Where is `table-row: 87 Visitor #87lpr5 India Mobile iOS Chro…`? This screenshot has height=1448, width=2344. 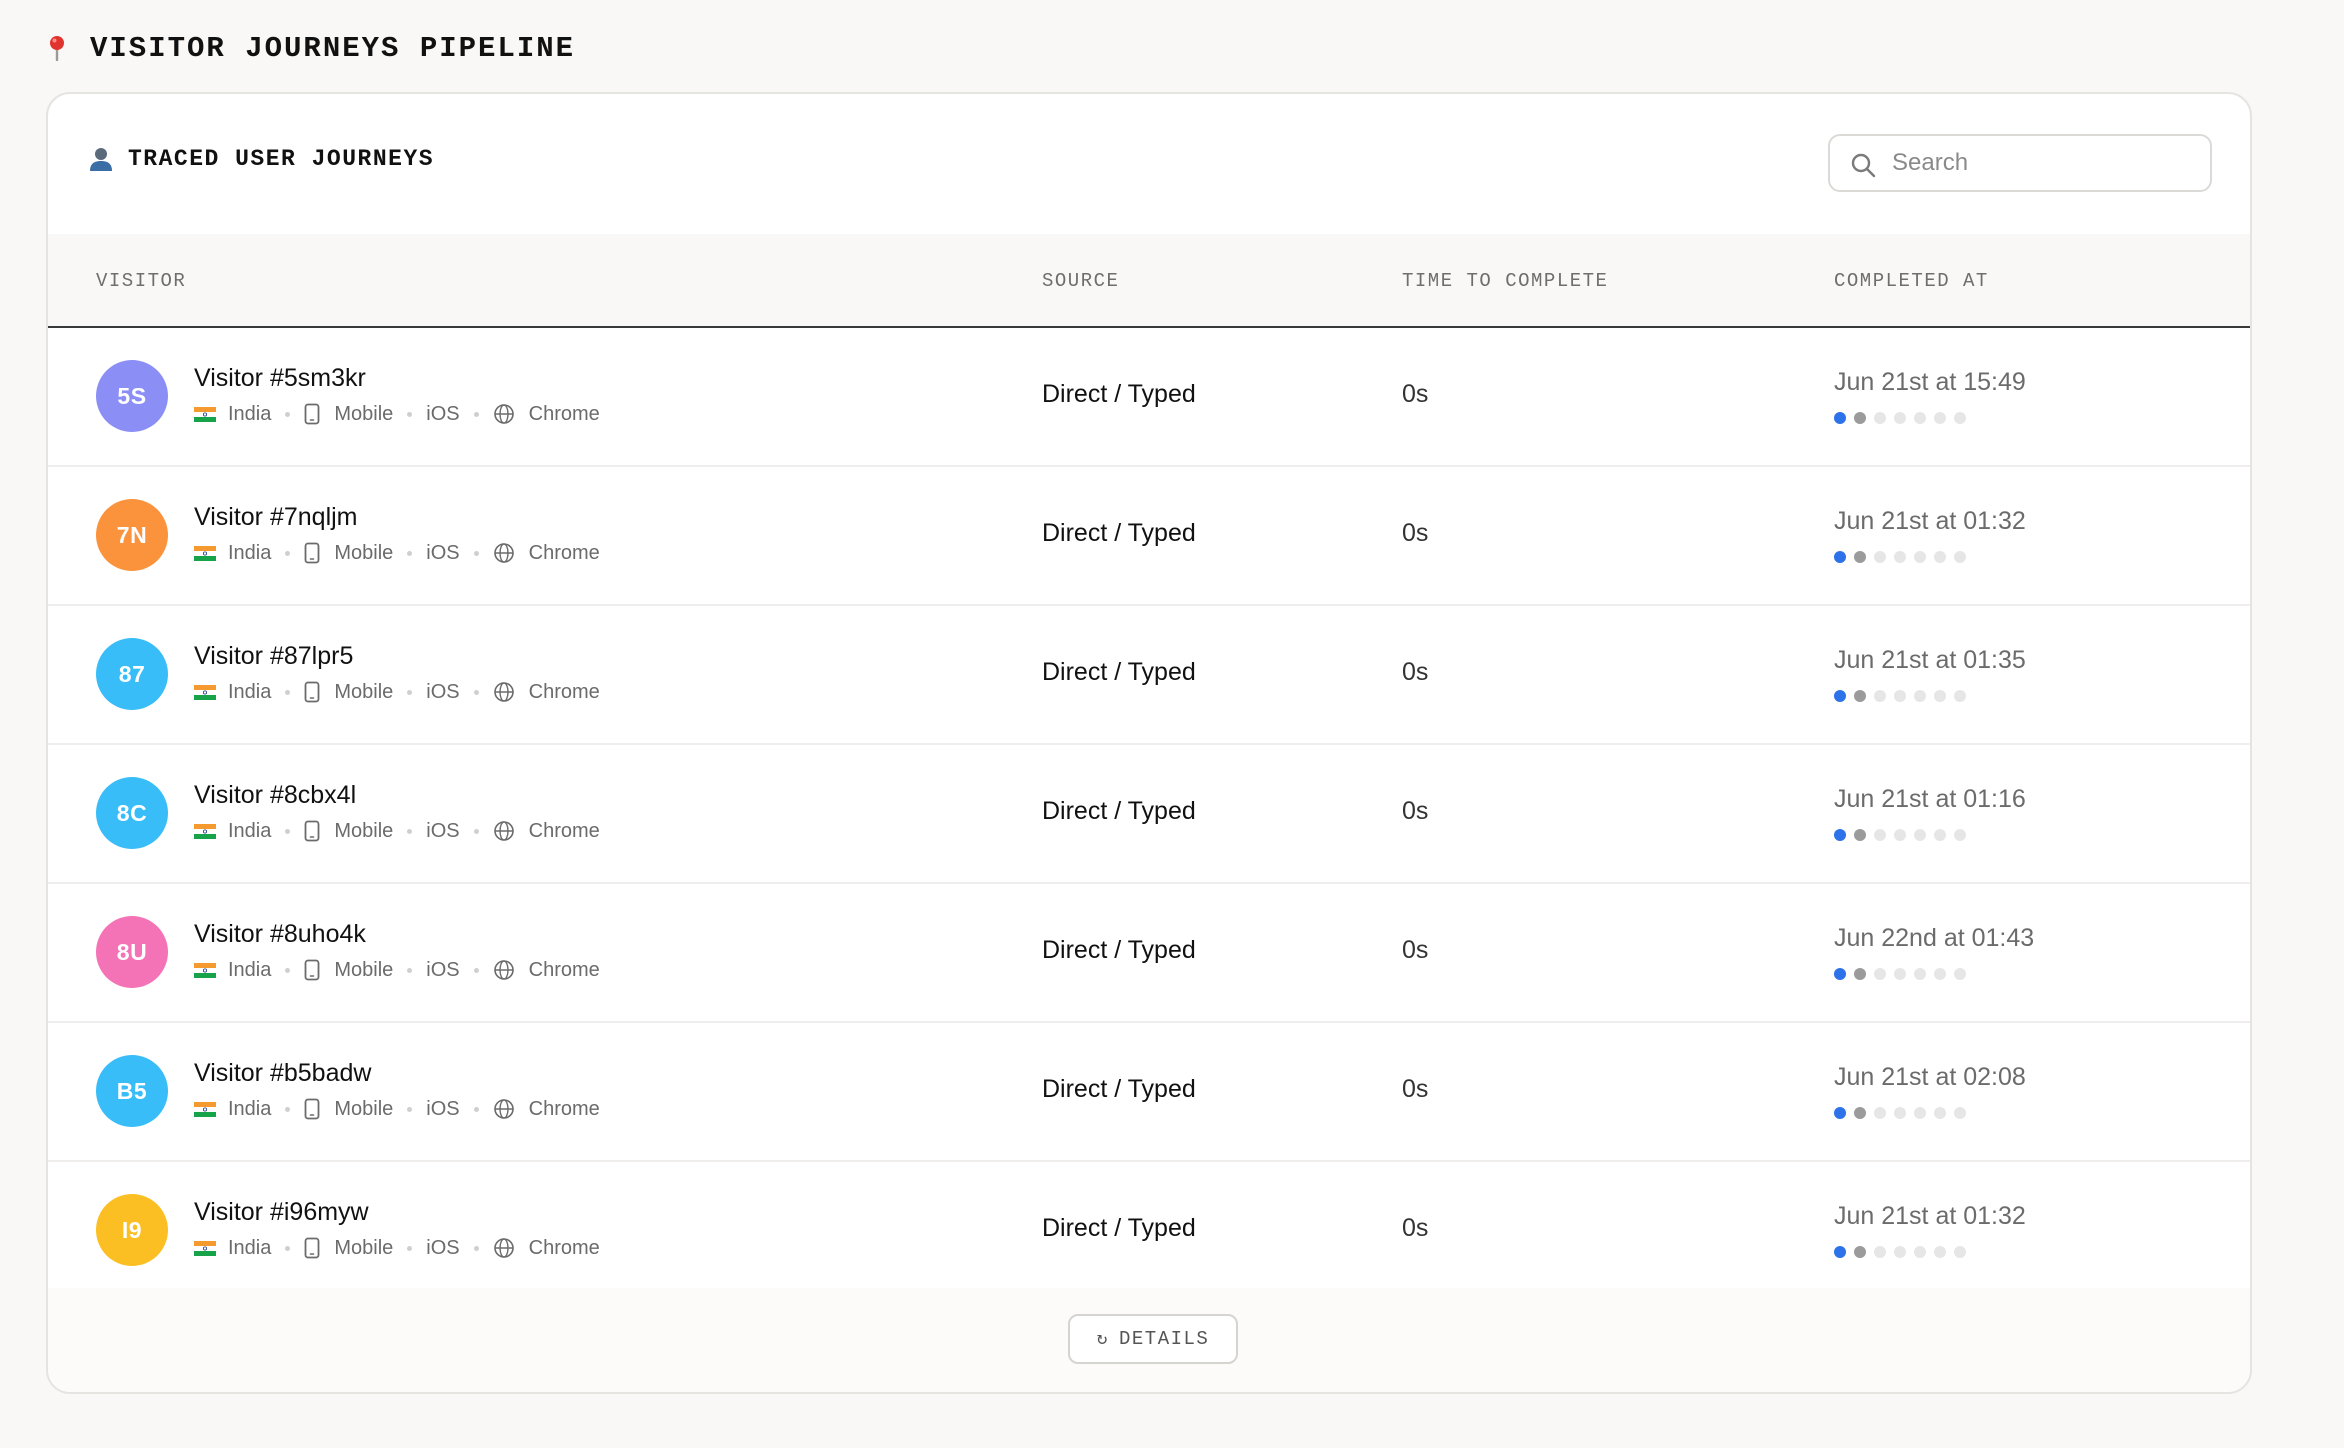
table-row: 87 Visitor #87lpr5 India Mobile iOS Chro… is located at coordinates (1149, 675).